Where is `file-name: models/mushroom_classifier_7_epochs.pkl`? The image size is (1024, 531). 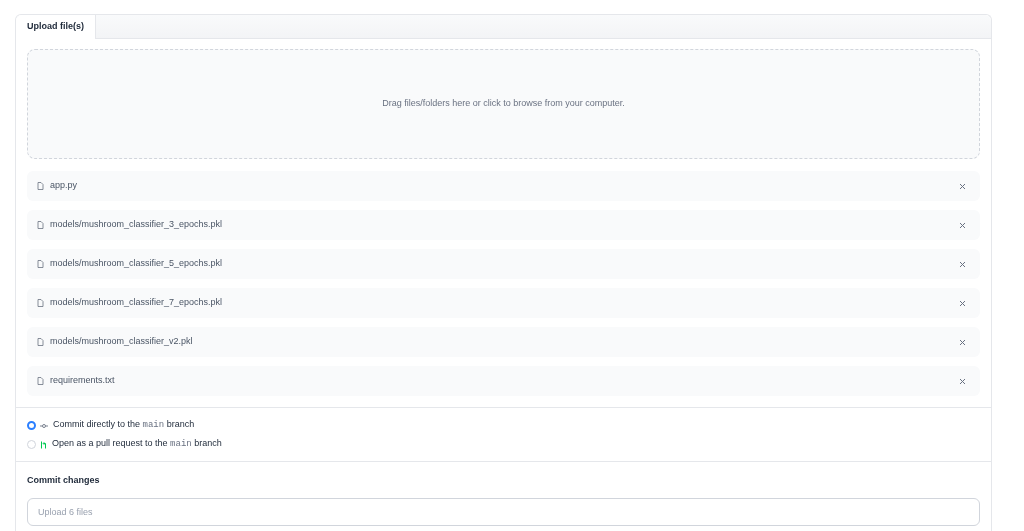 file-name: models/mushroom_classifier_7_epochs.pkl is located at coordinates (137, 303).